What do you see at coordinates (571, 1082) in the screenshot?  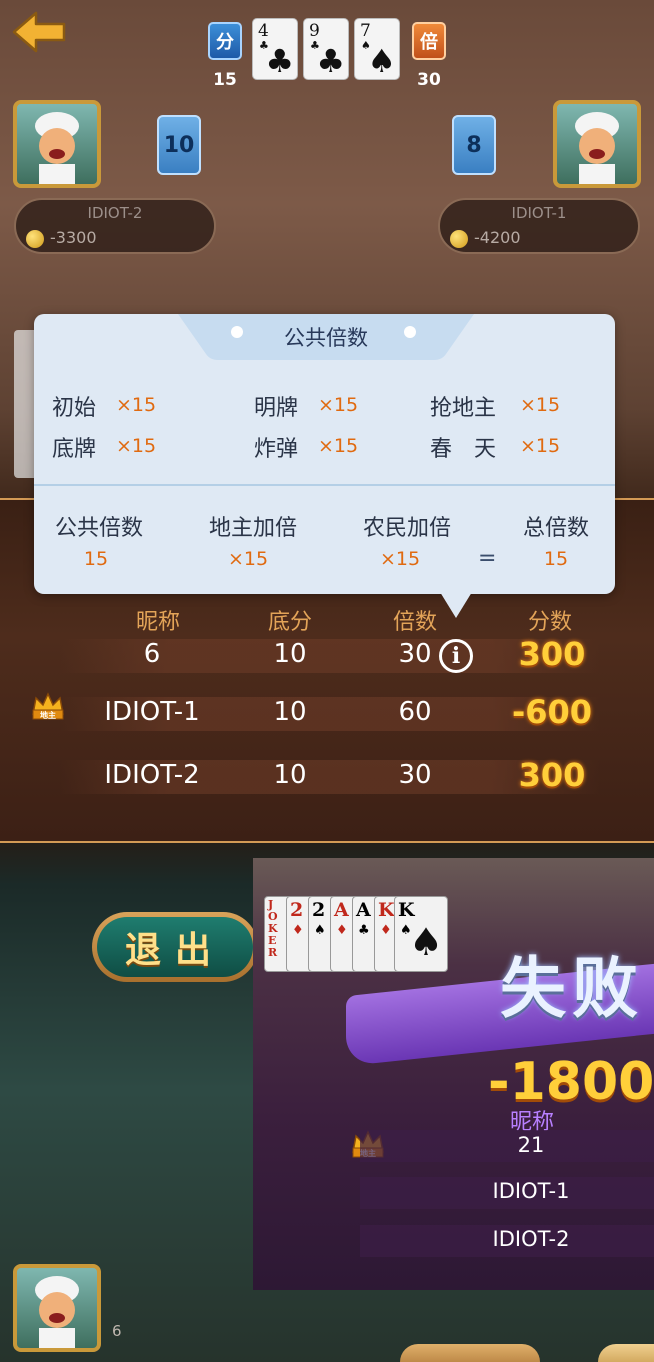 I see `defeat-score: -1800` at bounding box center [571, 1082].